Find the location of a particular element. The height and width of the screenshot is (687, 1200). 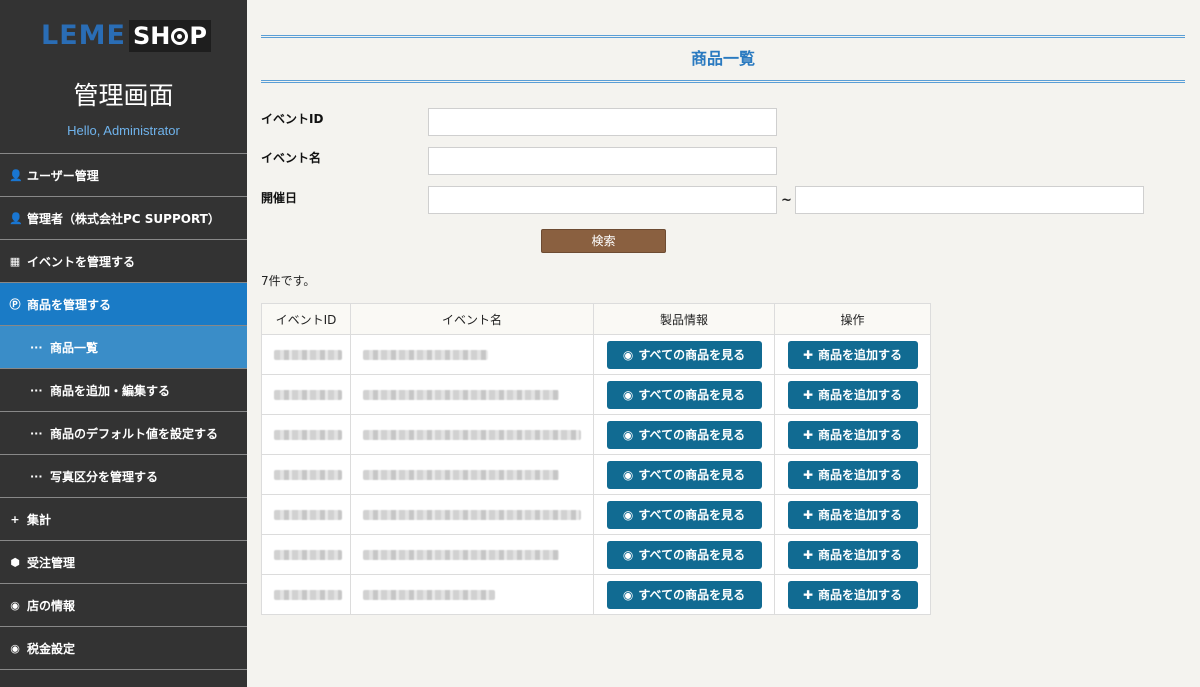

shop-logo: LEME SH P is located at coordinates (126, 36).